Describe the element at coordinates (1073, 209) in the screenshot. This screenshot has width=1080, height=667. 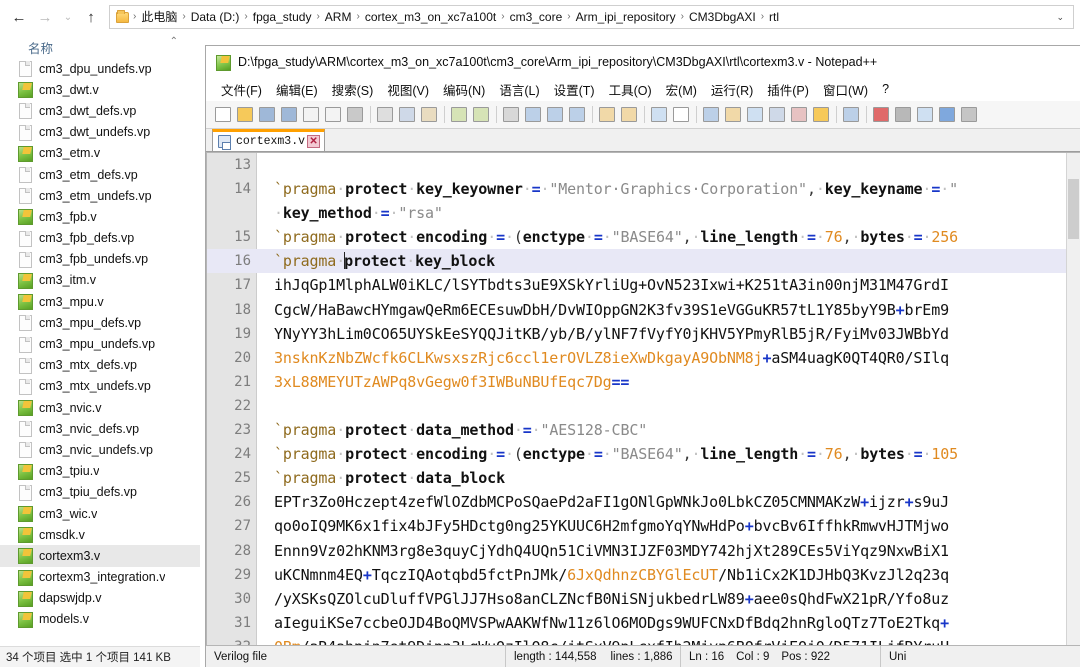
I see `scrollbar-thumb` at that location.